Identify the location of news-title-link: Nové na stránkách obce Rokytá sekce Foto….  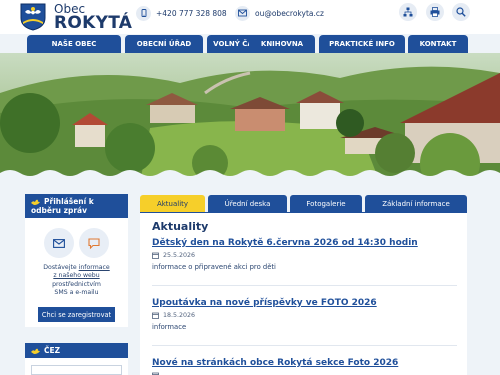
(304, 363).